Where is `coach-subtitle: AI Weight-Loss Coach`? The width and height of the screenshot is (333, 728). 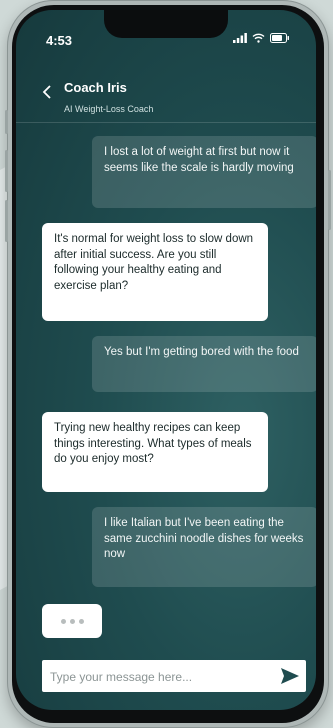
coach-subtitle: AI Weight-Loss Coach is located at coordinates (109, 109).